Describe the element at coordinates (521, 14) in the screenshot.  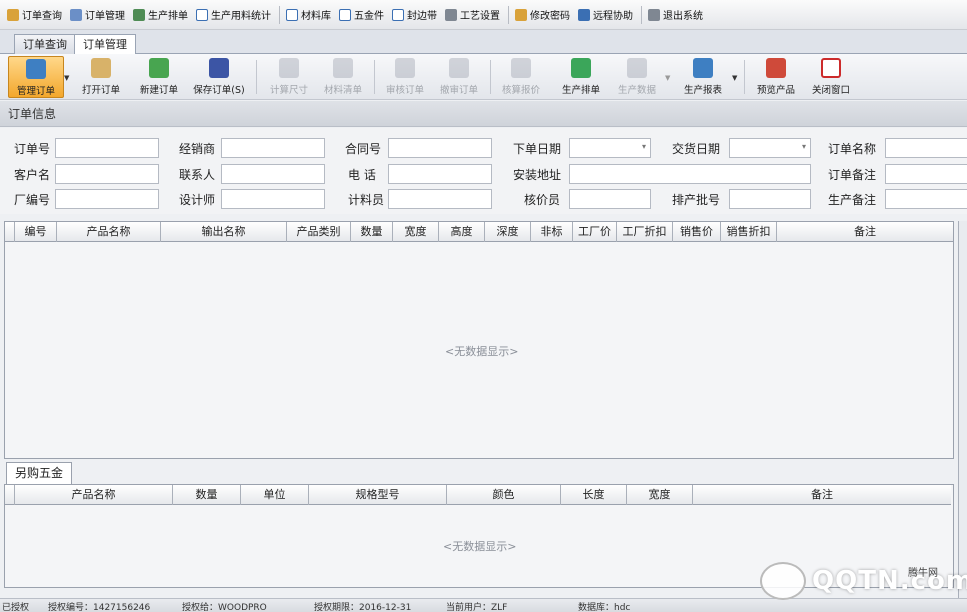
I see `key-icon` at that location.